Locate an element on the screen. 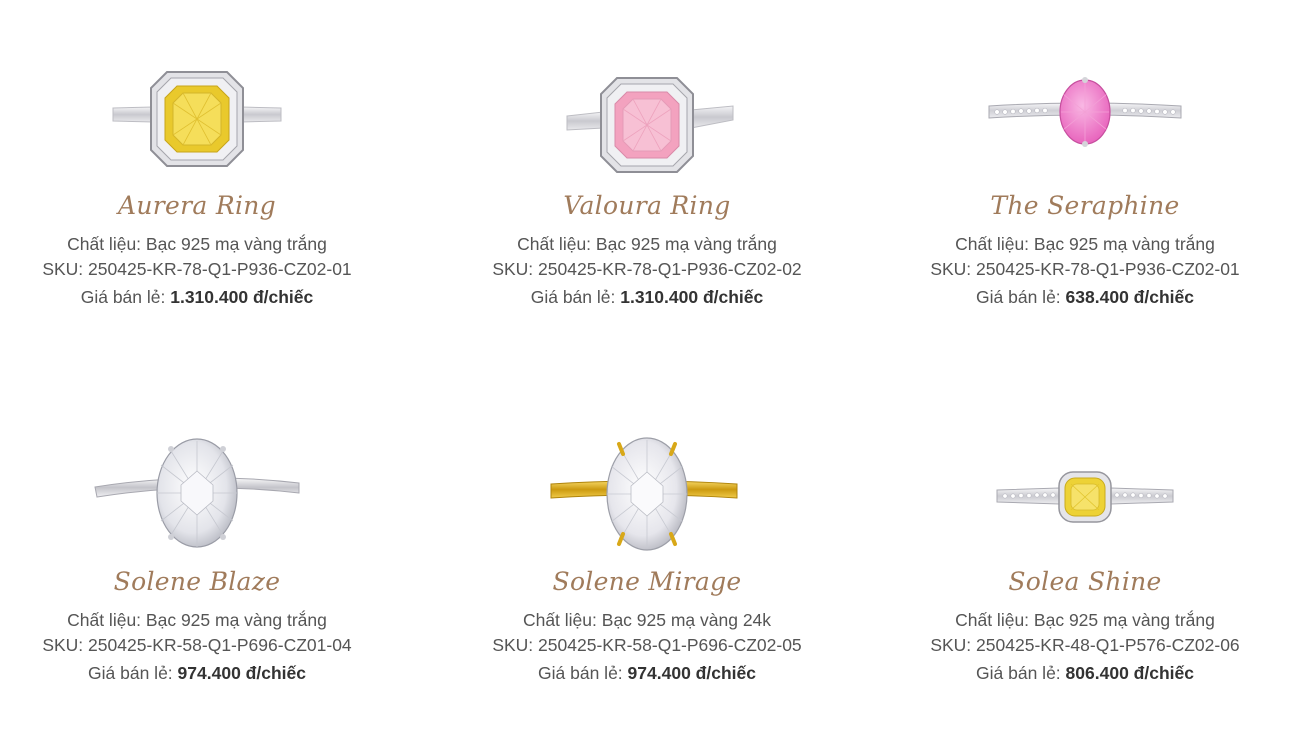 Image resolution: width=1305 pixels, height=738 pixels. yellow-cushion-pave-ring-icon is located at coordinates (1085, 510).